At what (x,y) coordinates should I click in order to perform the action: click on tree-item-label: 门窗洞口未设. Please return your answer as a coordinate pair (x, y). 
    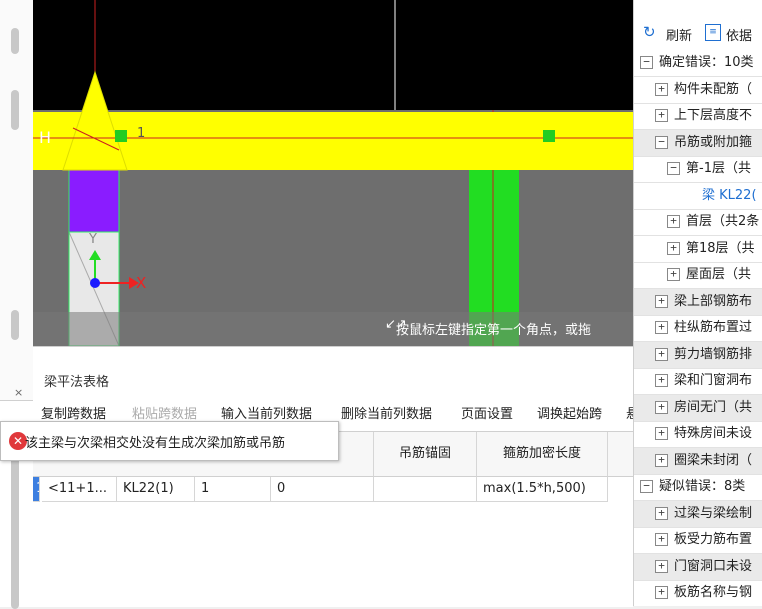
    Looking at the image, I should click on (713, 566).